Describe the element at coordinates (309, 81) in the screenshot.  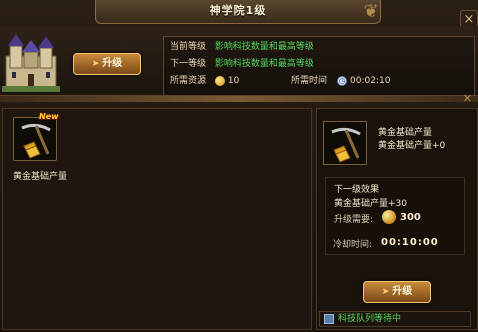
I see `time-label: 所需时间` at that location.